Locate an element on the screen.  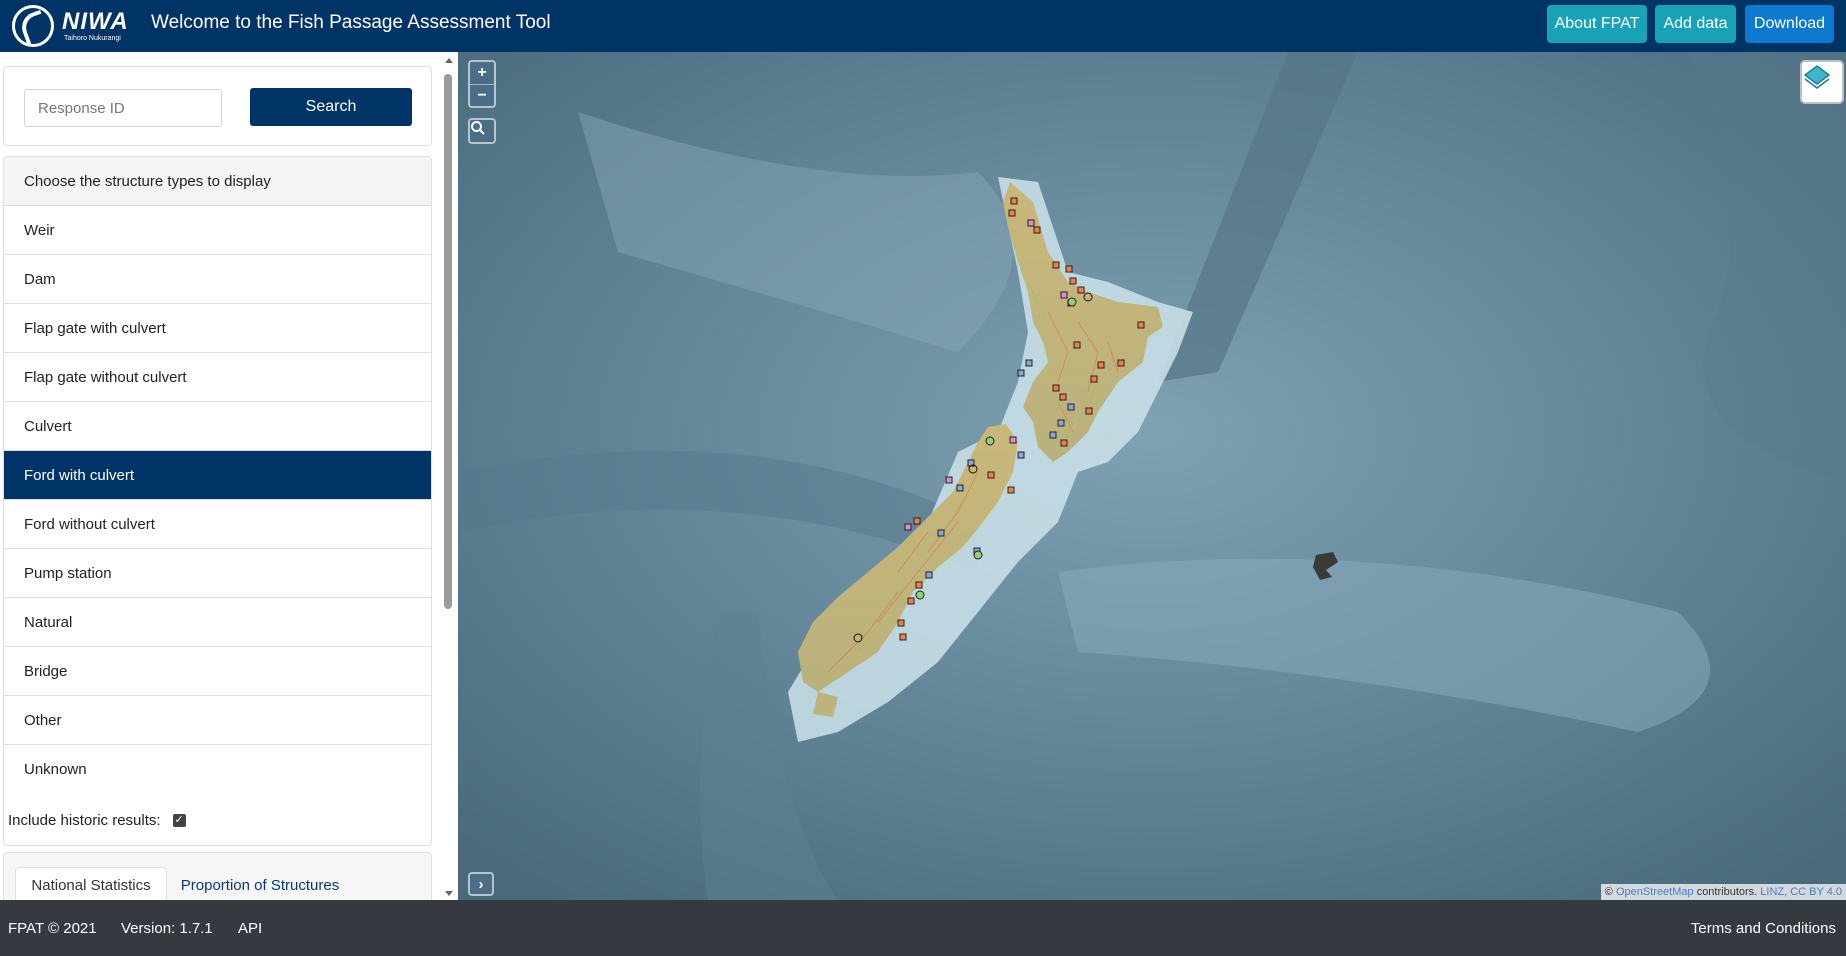
niwa-logo: NIWA Taihoro Nukurangi is located at coordinates (70, 26).